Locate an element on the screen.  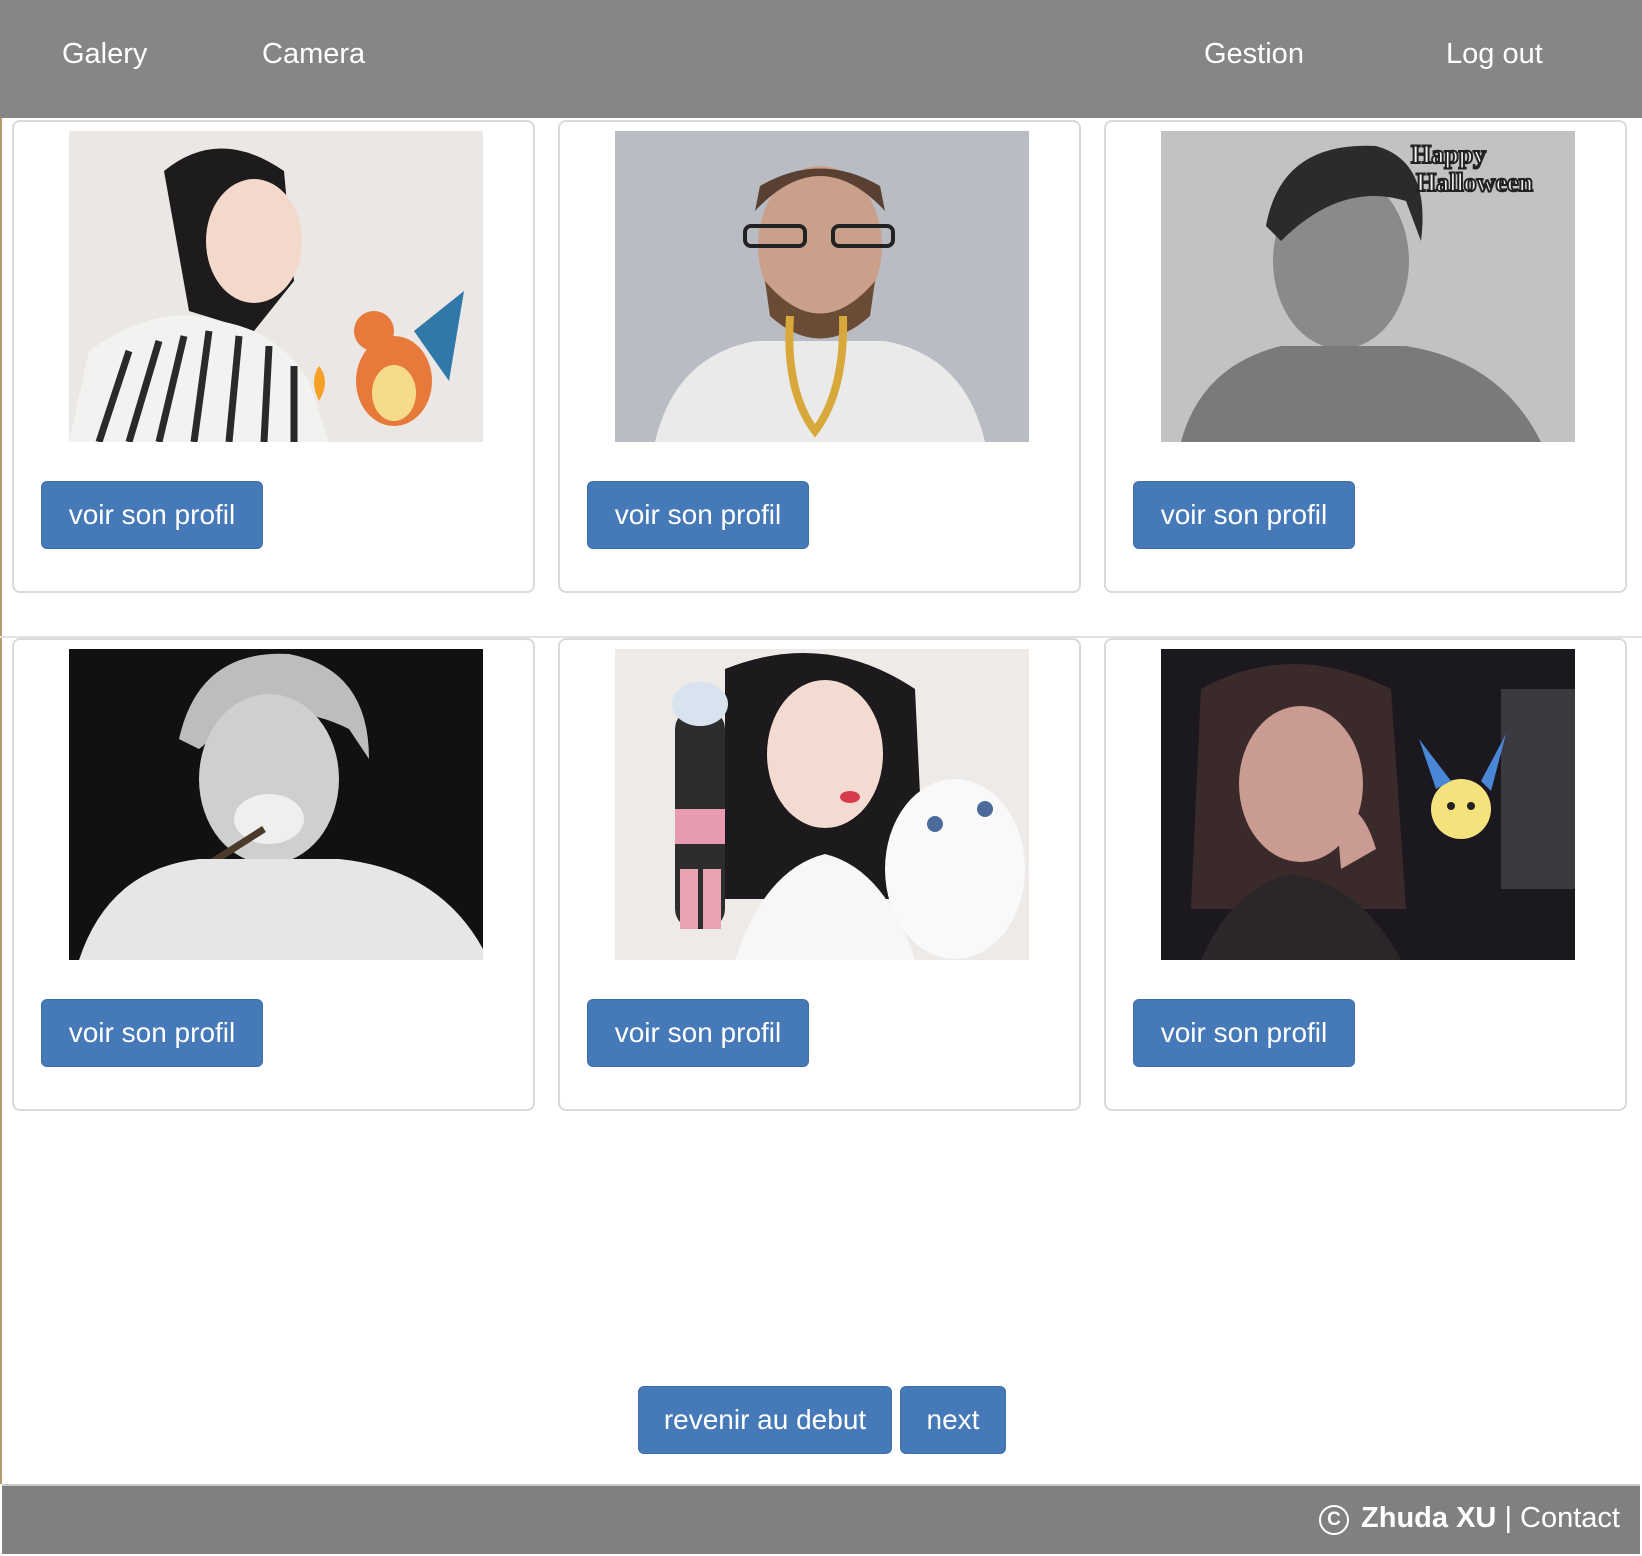
top-navbar: Galery Camera Gestion Log out is located at coordinates (821, 59).